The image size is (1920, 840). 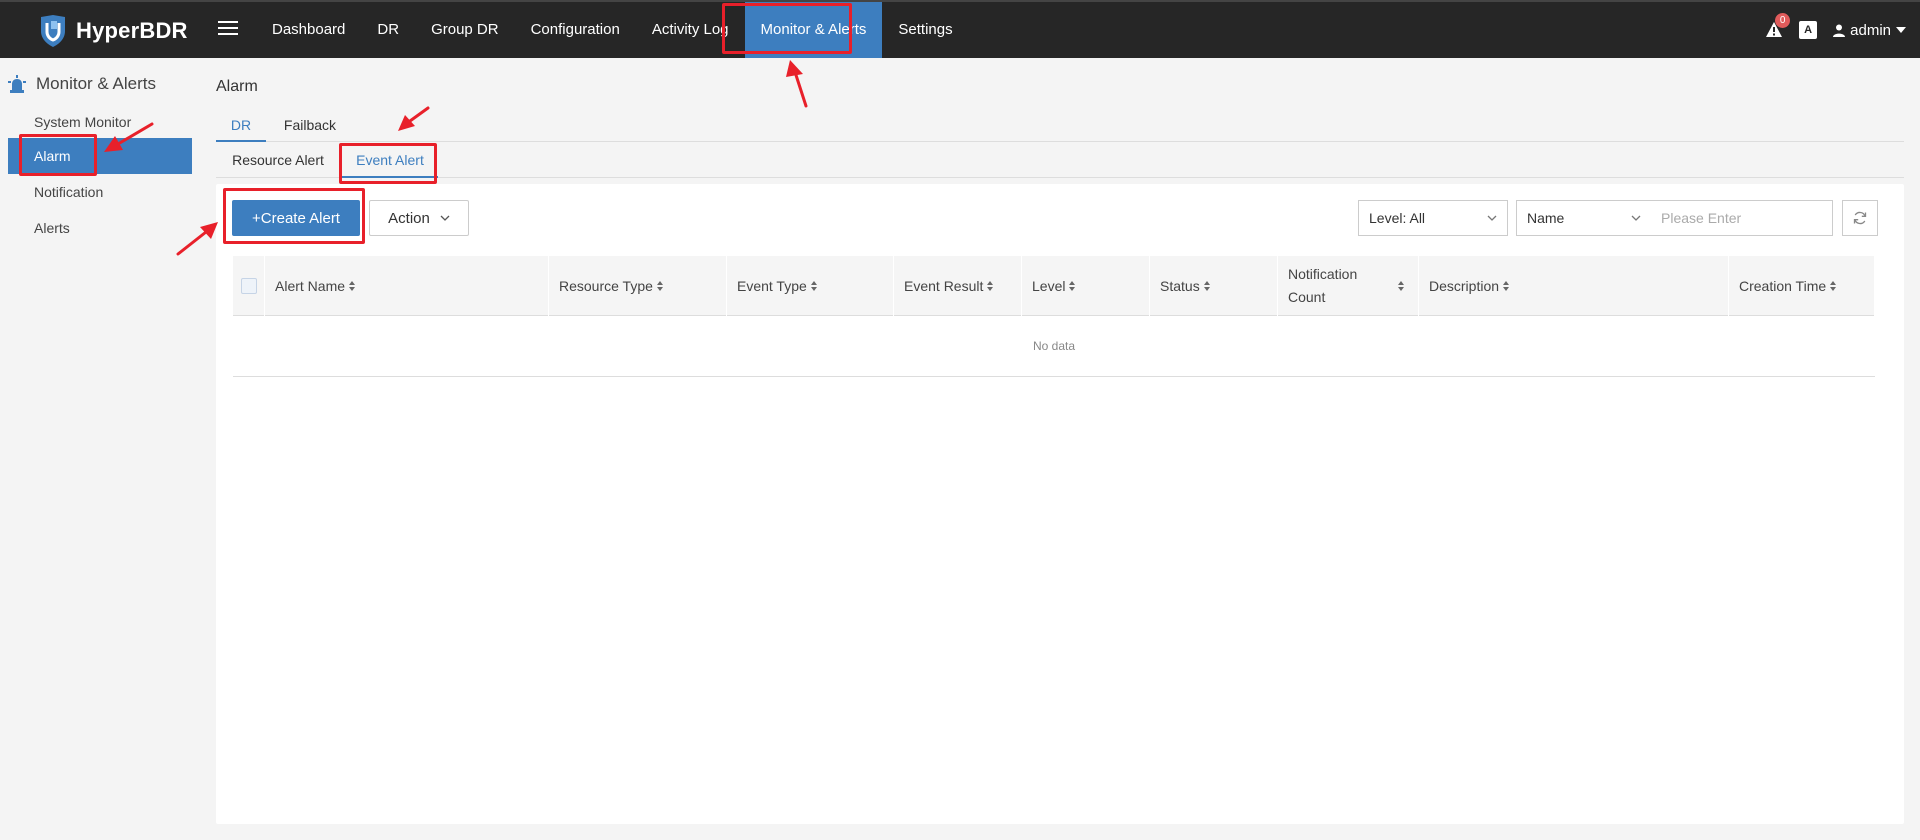 What do you see at coordinates (1464, 285) in the screenshot?
I see `column-label: Description` at bounding box center [1464, 285].